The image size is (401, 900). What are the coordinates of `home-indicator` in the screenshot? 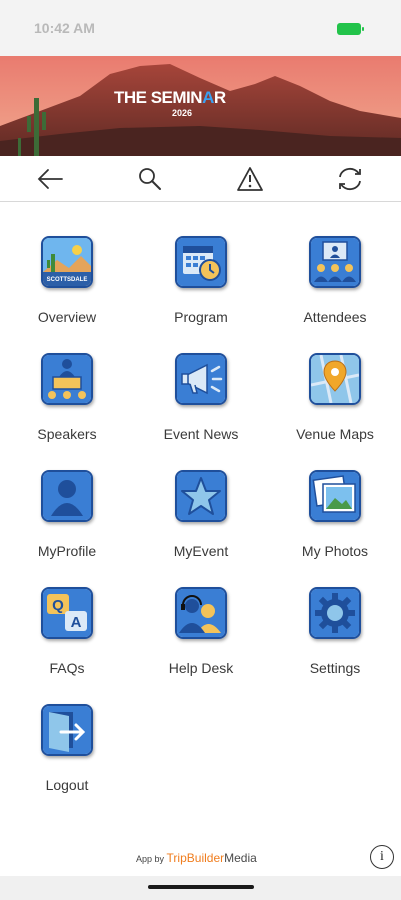 It's located at (201, 887).